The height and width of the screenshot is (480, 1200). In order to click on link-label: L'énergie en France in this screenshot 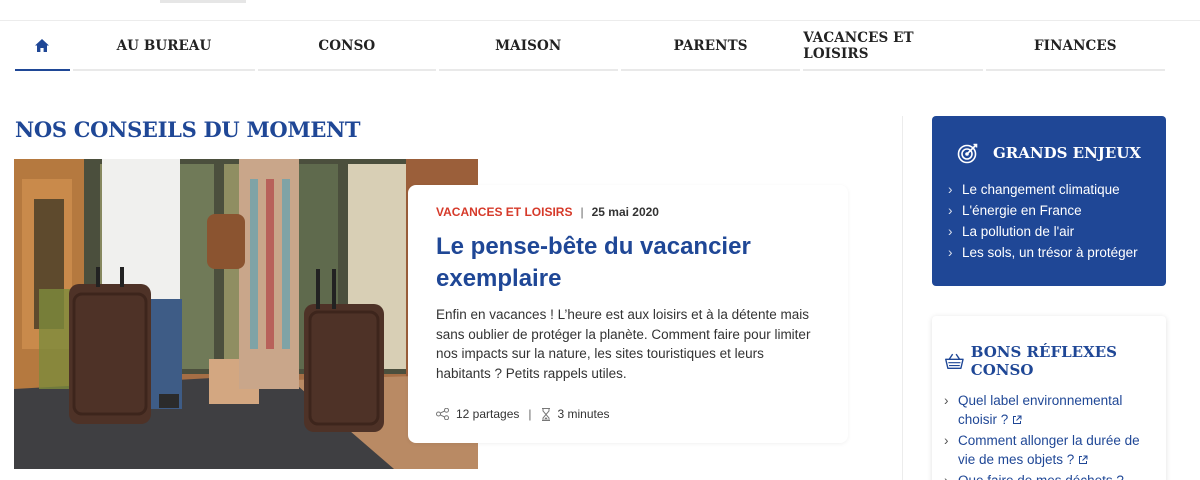, I will do `click(1022, 210)`.